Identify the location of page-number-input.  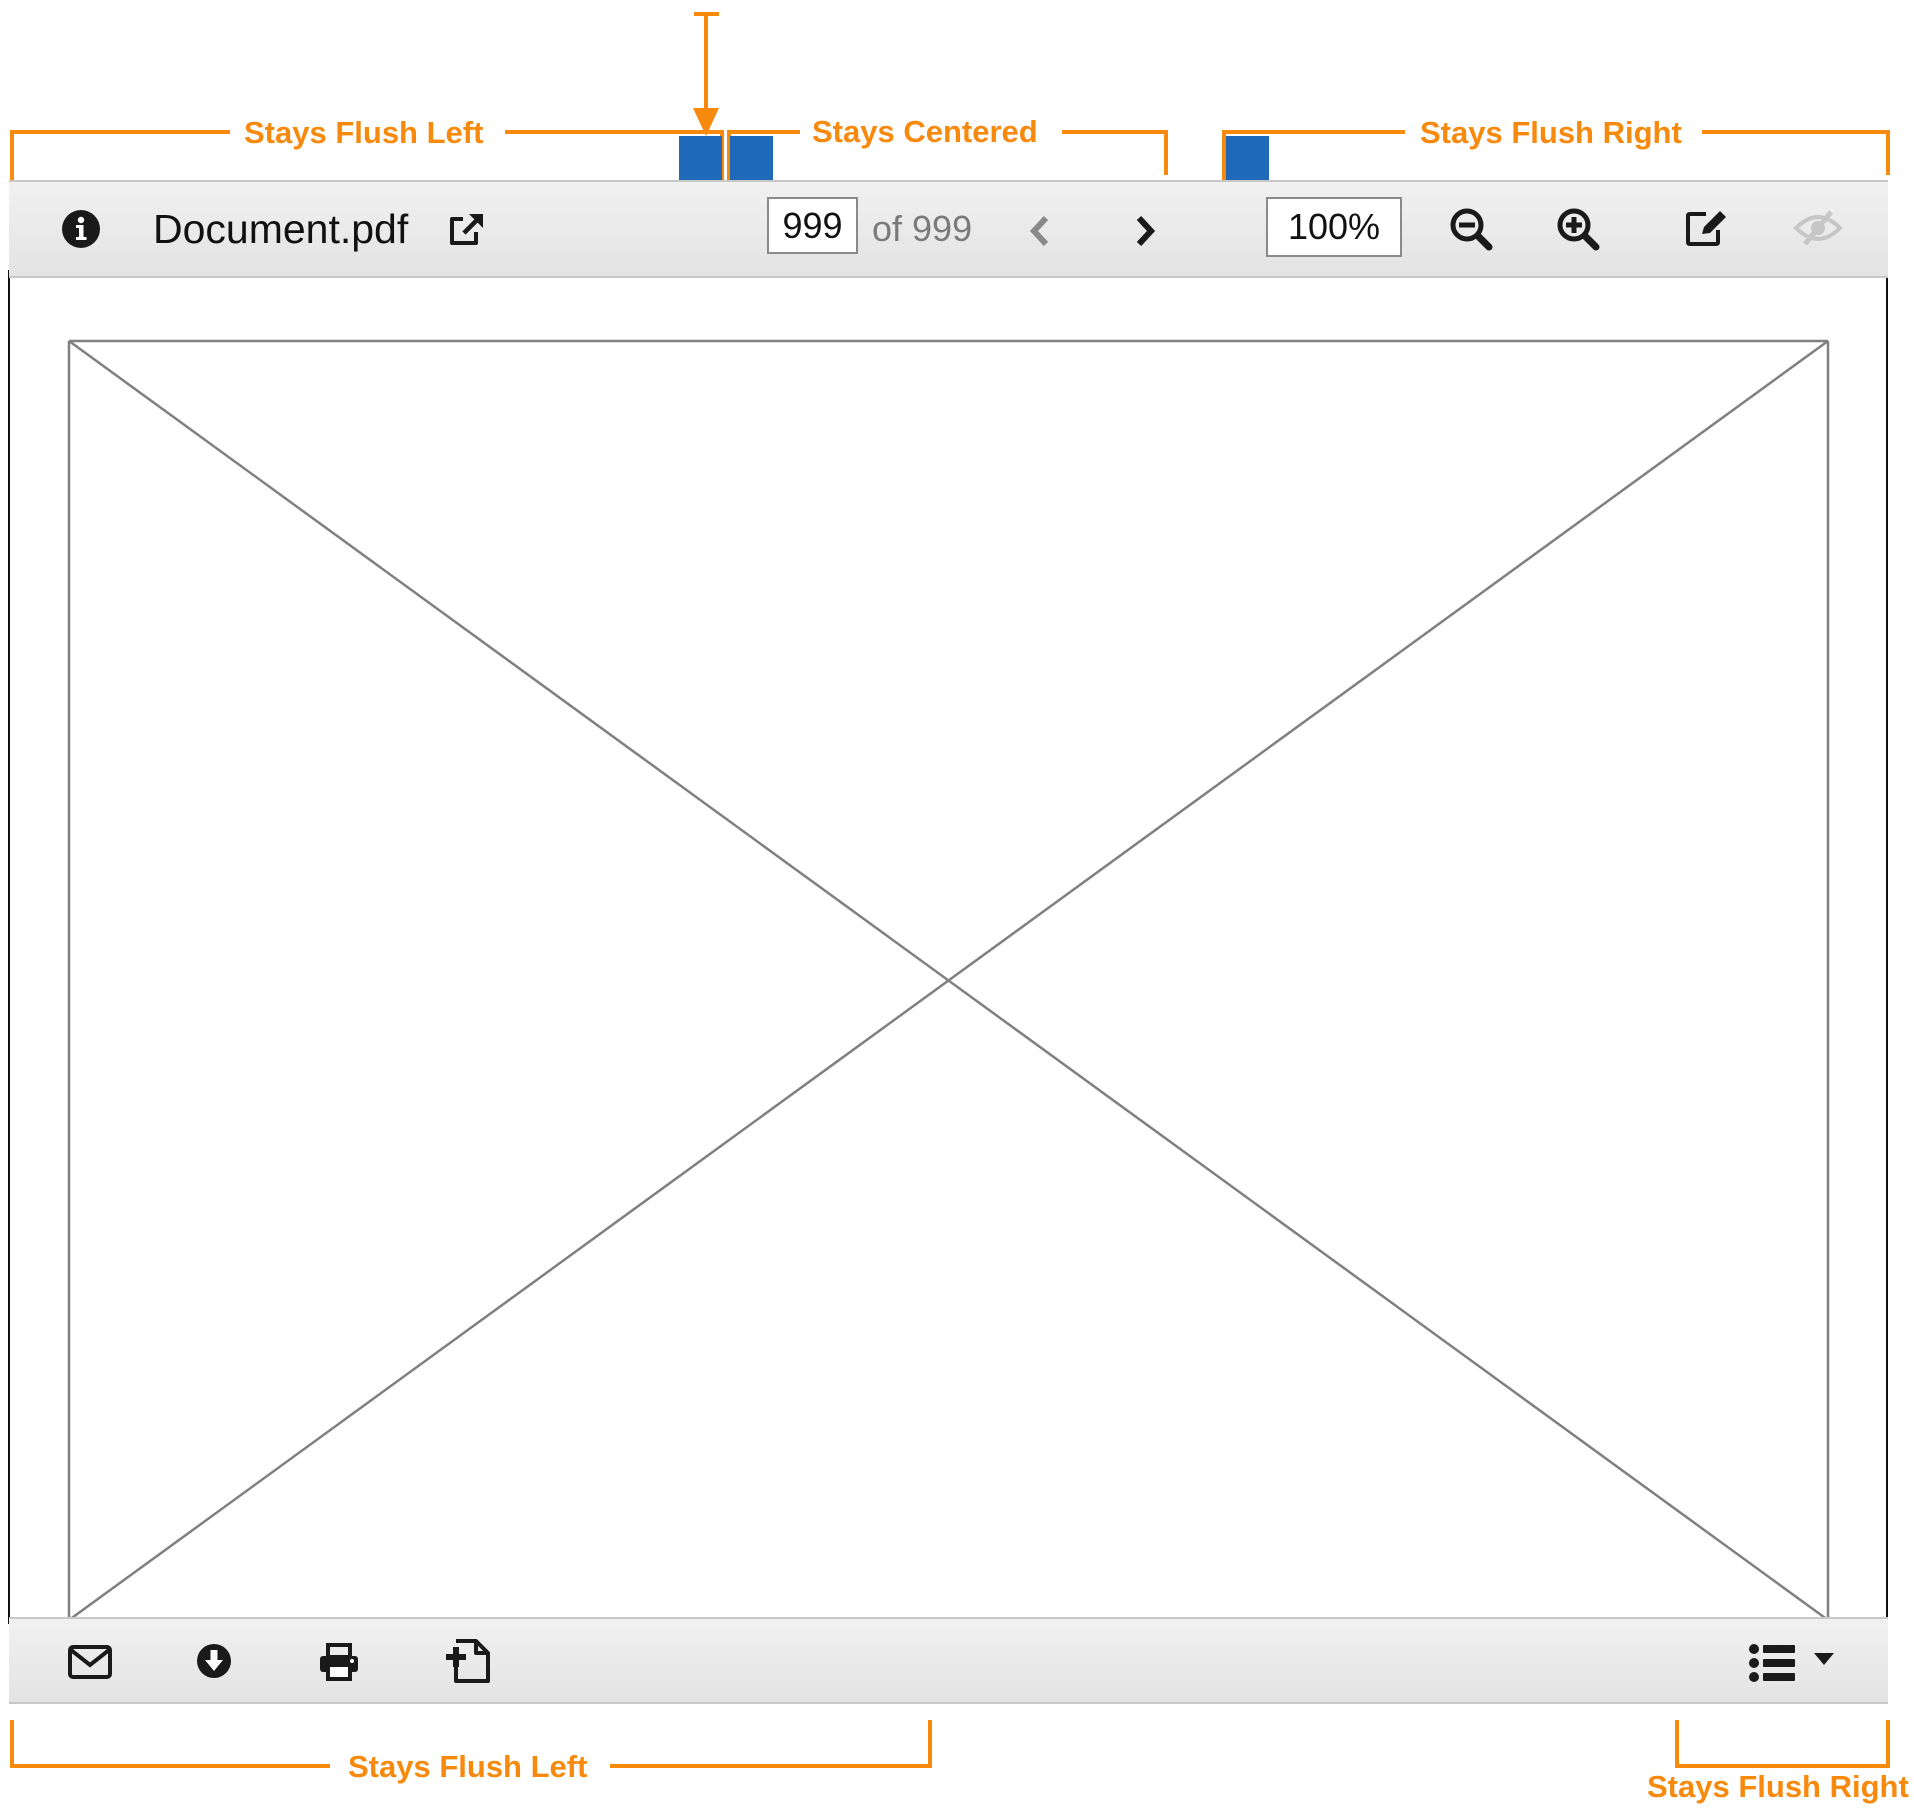
(812, 225).